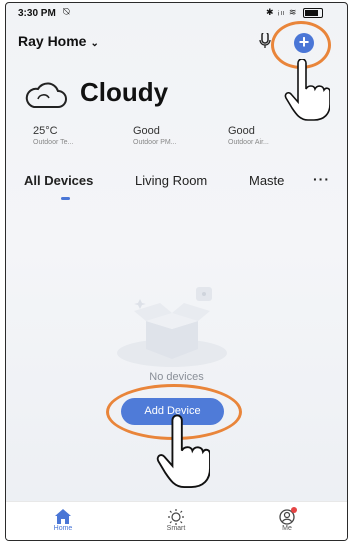 The height and width of the screenshot is (546, 353). Describe the element at coordinates (124, 92) in the screenshot. I see `weather-condition: Cloudy` at that location.